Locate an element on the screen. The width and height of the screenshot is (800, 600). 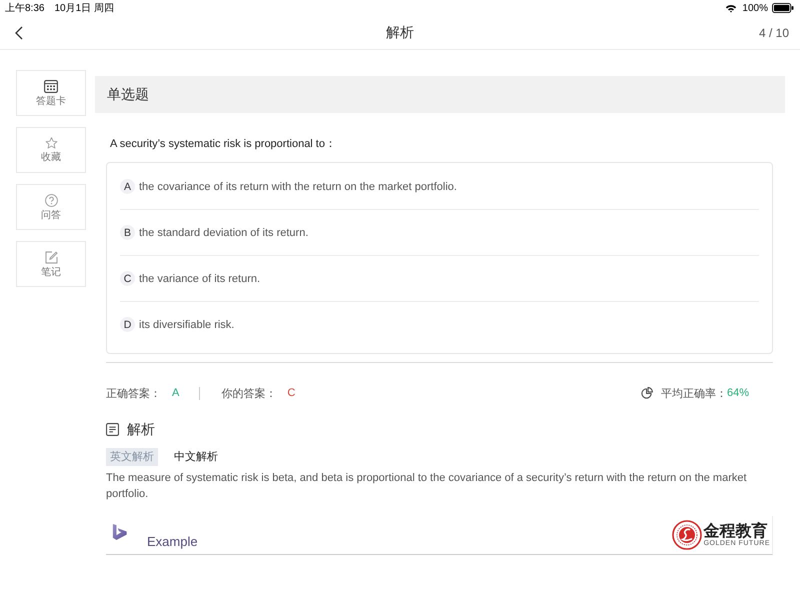
language-tab: 英文解析 is located at coordinates (132, 457).